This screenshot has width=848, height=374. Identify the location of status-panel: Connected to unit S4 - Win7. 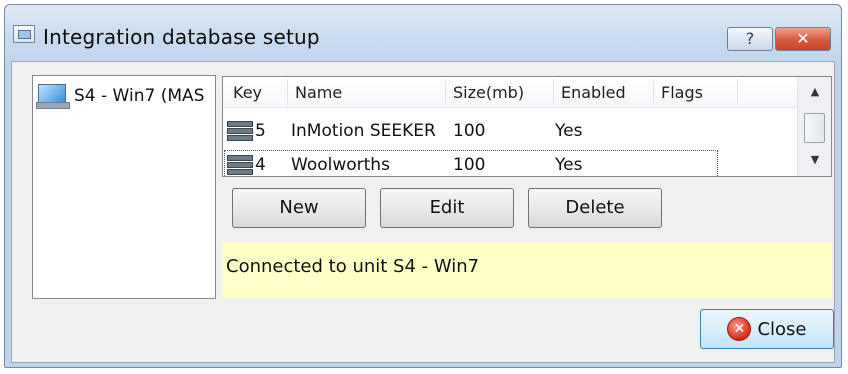
(527, 270).